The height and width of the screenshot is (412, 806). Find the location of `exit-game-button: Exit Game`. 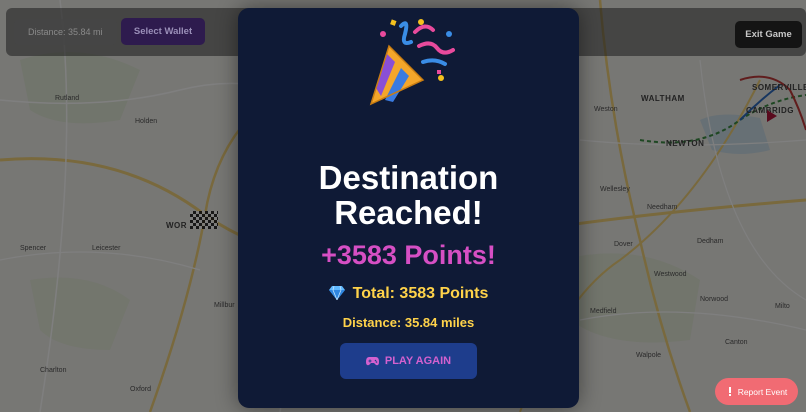

exit-game-button: Exit Game is located at coordinates (768, 34).